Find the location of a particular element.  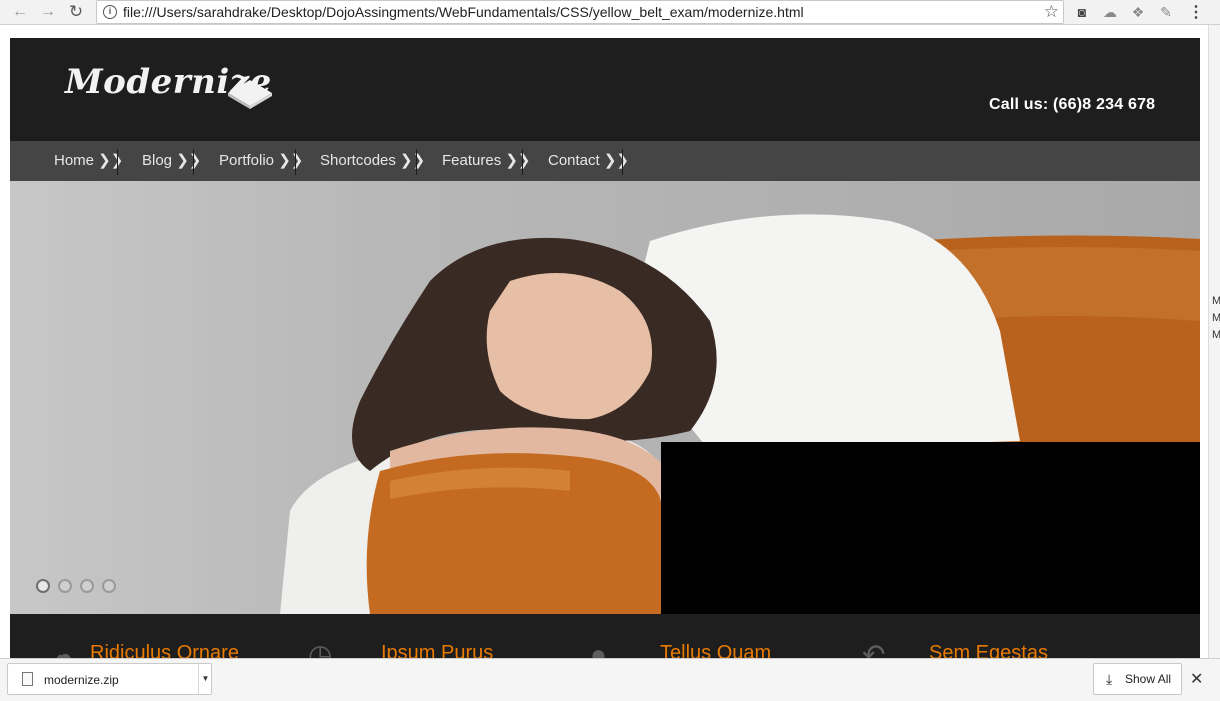

black-overlay-box is located at coordinates (930, 528).